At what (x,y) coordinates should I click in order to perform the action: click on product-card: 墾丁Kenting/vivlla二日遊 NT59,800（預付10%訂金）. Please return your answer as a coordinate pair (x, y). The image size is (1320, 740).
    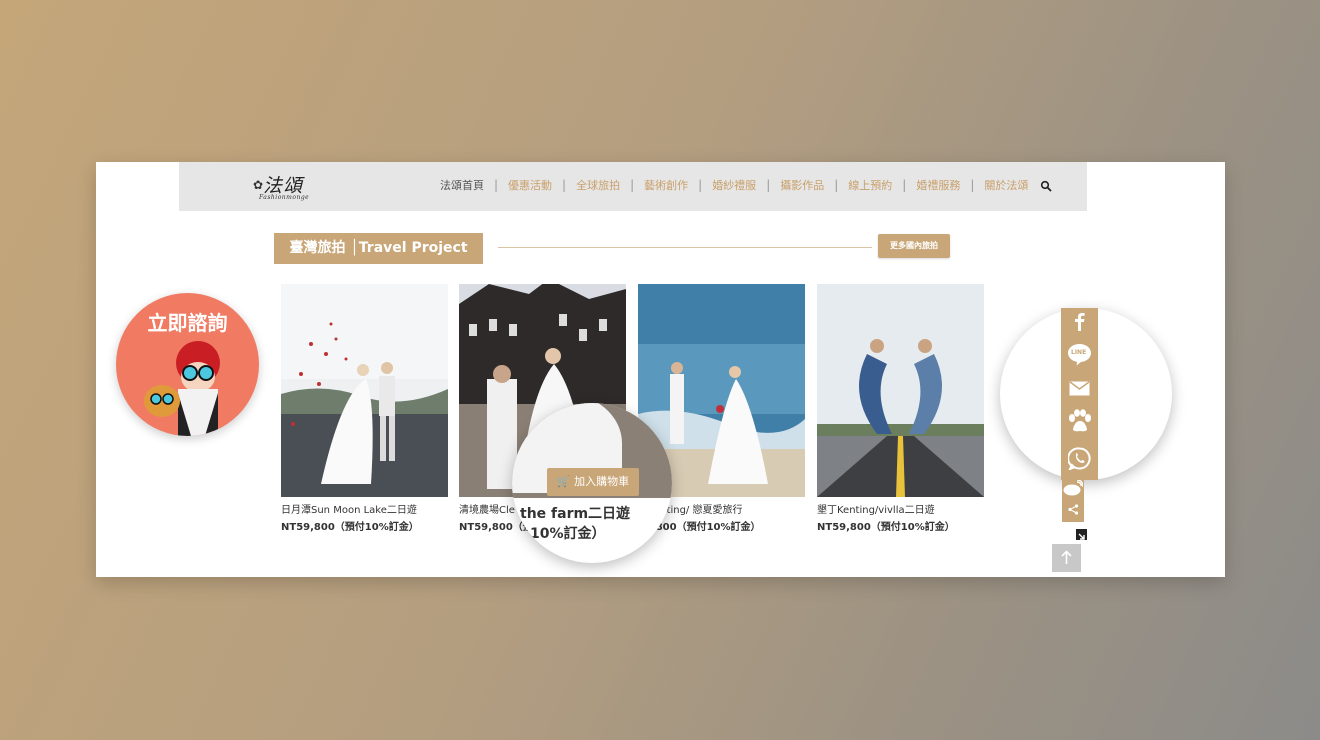
    Looking at the image, I should click on (900, 408).